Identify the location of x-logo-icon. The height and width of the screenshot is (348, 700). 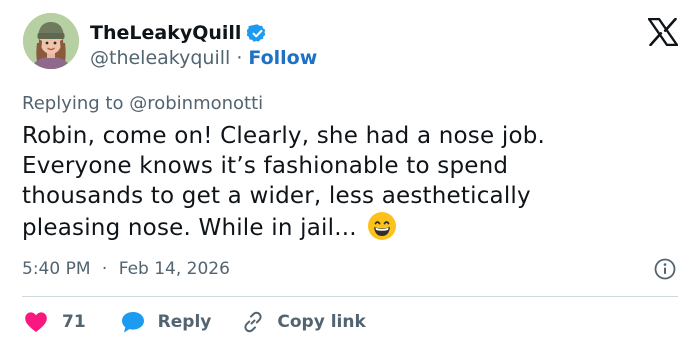
(663, 32).